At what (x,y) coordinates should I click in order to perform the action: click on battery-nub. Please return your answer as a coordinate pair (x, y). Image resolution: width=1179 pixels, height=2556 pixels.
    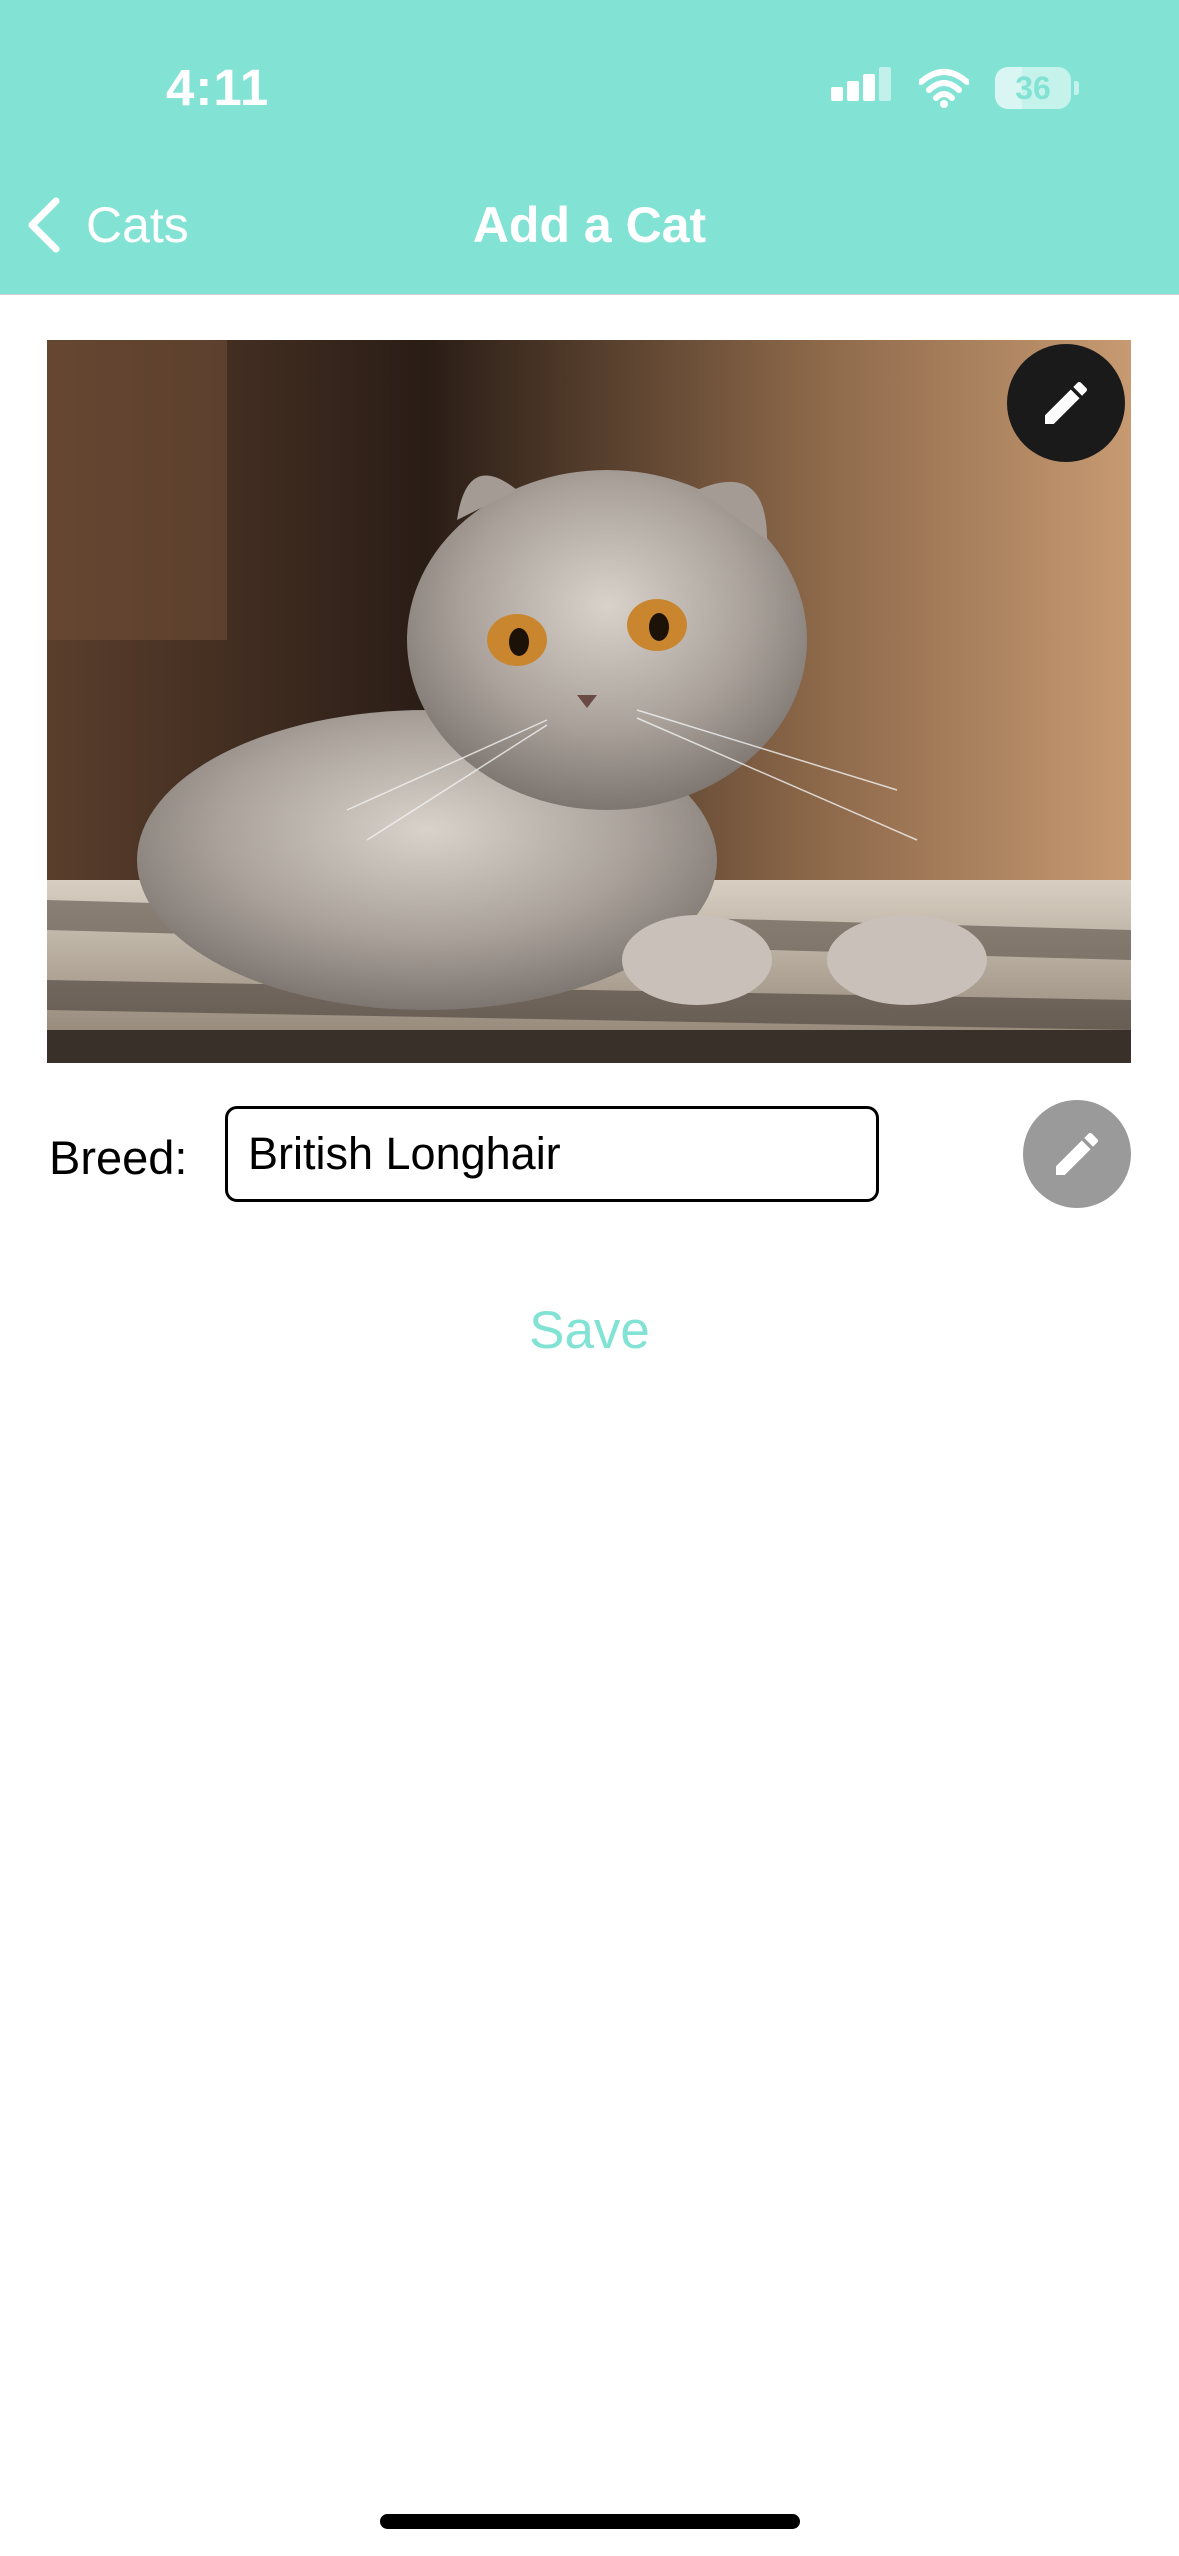
    Looking at the image, I should click on (1076, 88).